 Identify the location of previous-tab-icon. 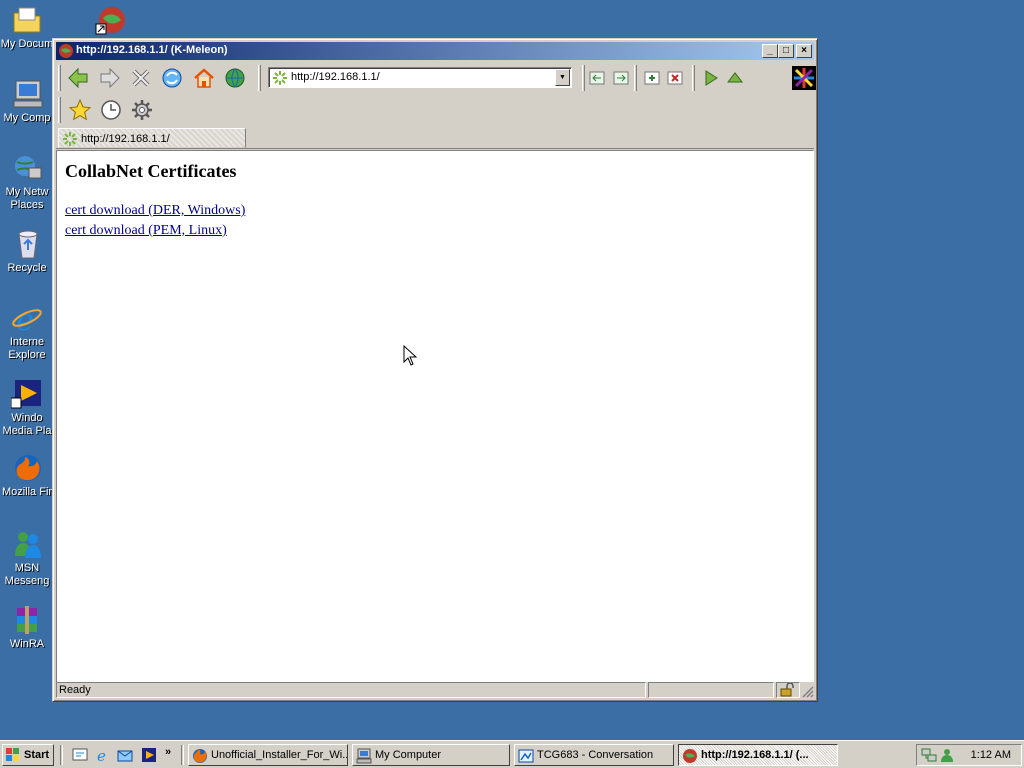
(597, 78).